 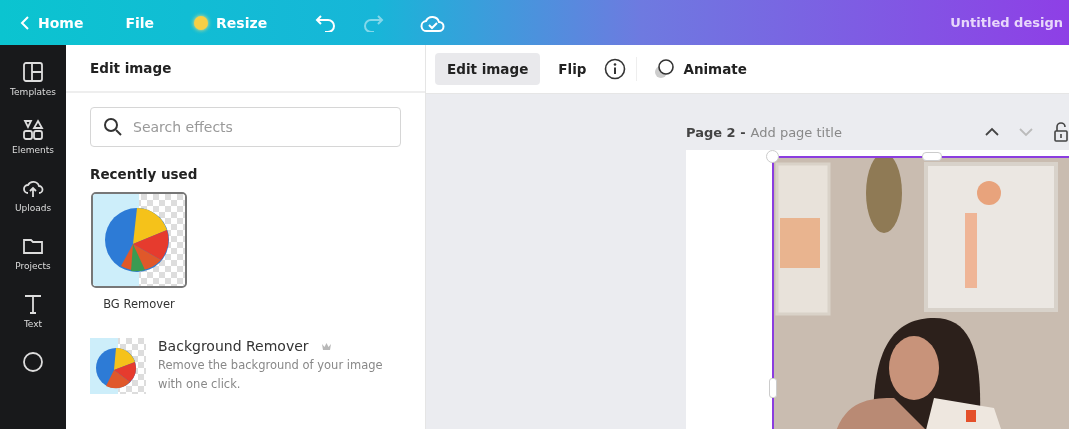 I want to click on chevron-up-icon, so click(x=992, y=132).